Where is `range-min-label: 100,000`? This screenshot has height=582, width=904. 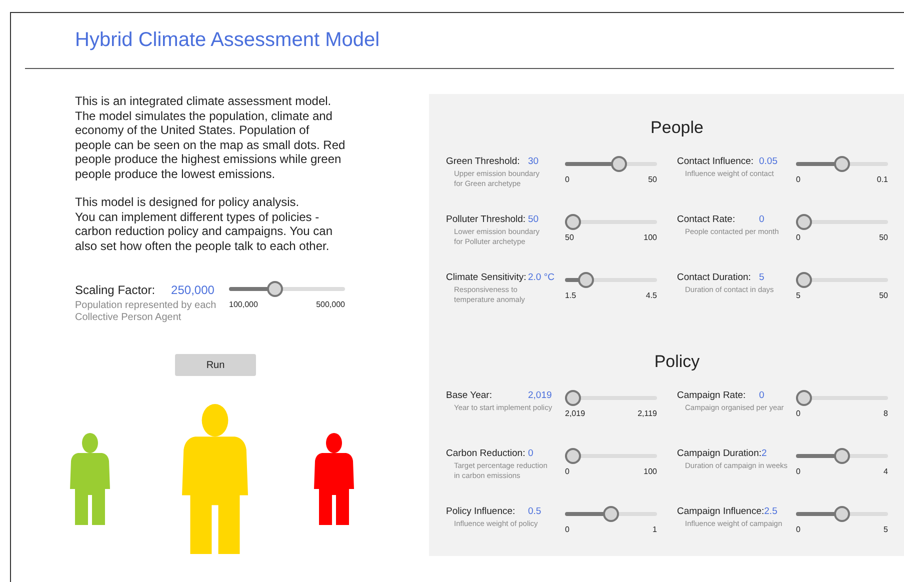 range-min-label: 100,000 is located at coordinates (243, 304).